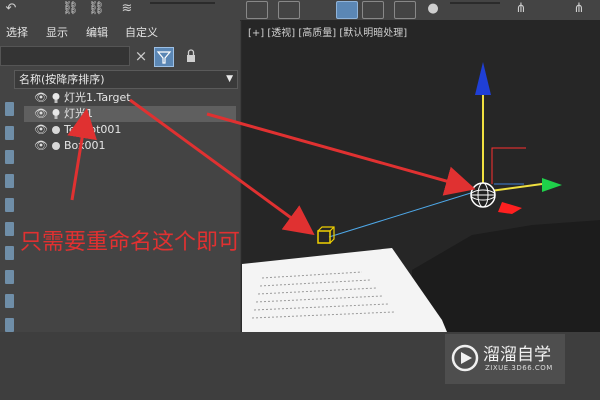  What do you see at coordinates (130, 242) in the screenshot?
I see `annotation-text: 只需要重命名这个即可` at bounding box center [130, 242].